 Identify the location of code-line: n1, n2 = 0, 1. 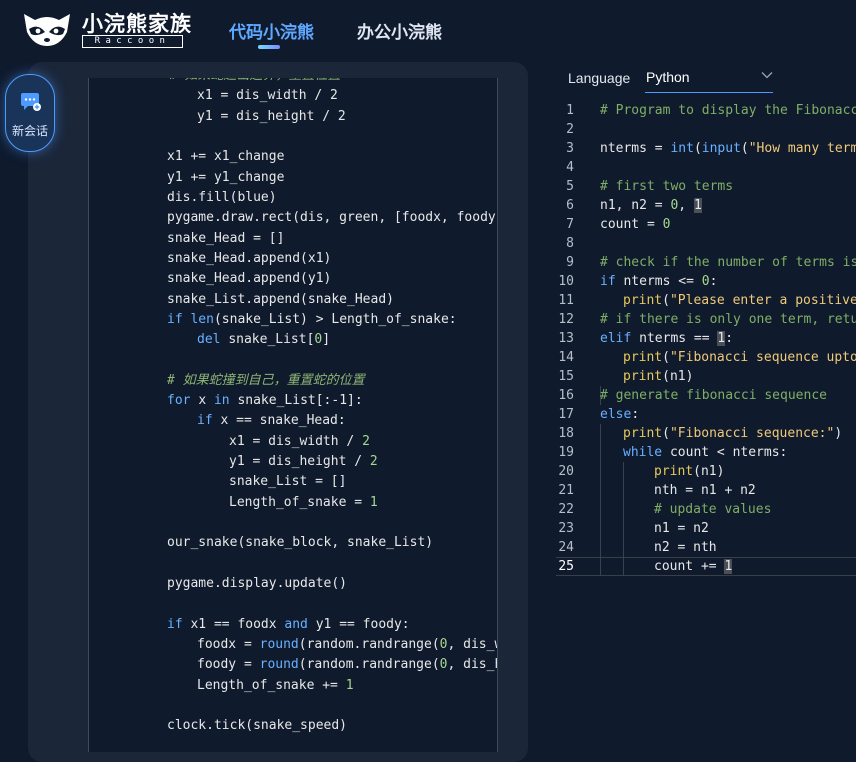
(651, 205).